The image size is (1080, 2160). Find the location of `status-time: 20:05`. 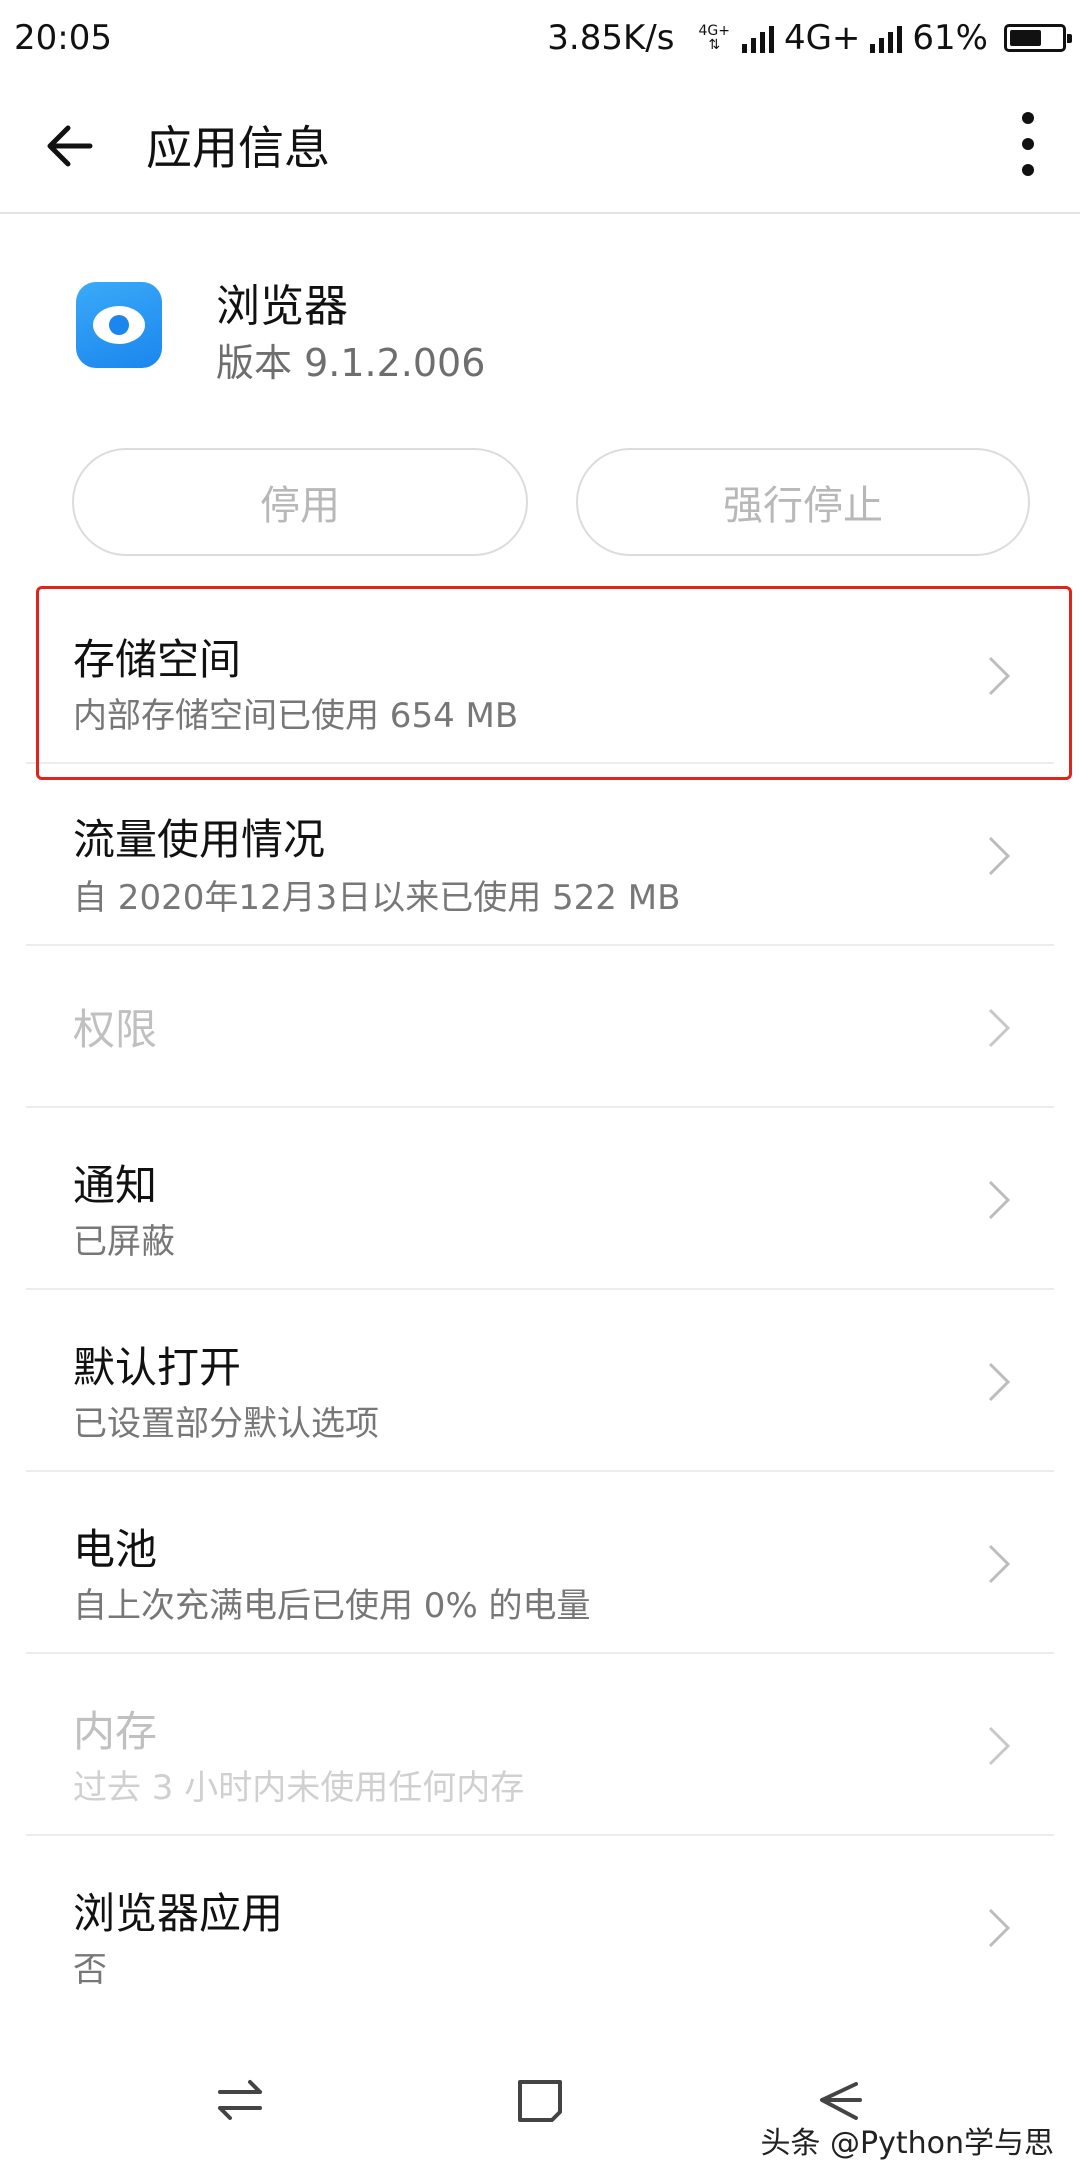

status-time: 20:05 is located at coordinates (63, 38).